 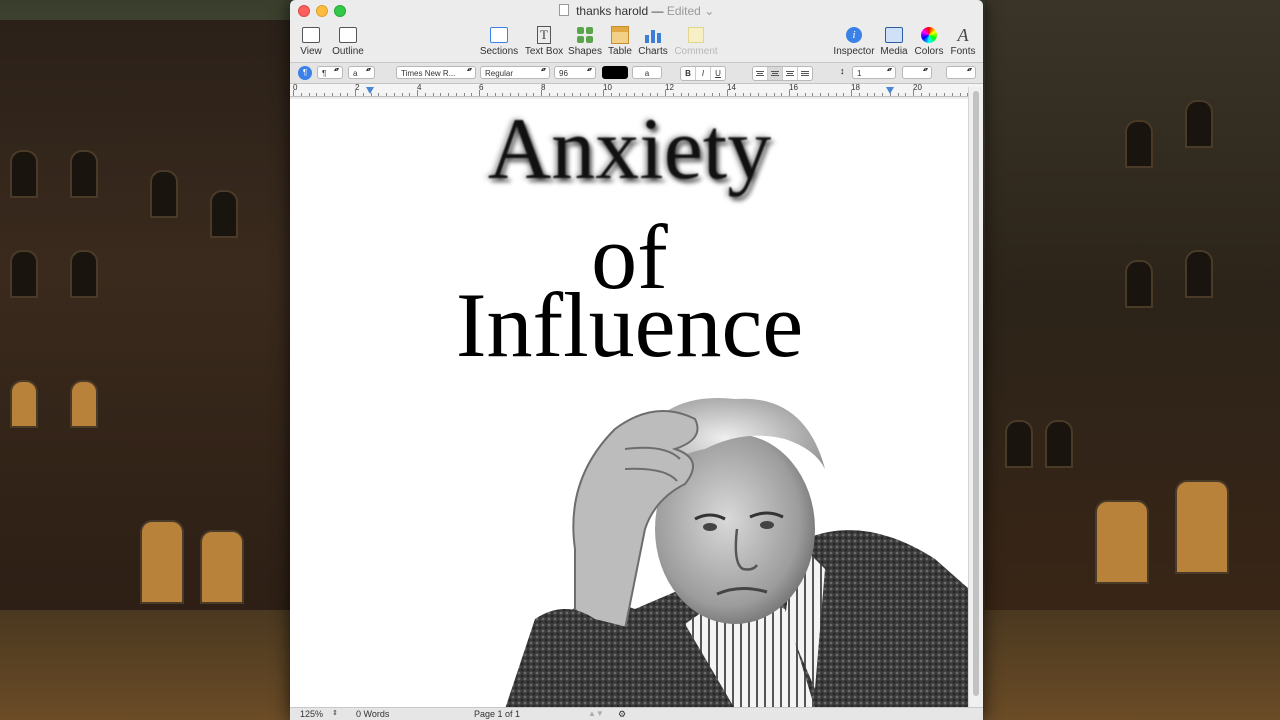 I want to click on ruler-number: 16, so click(x=793, y=87).